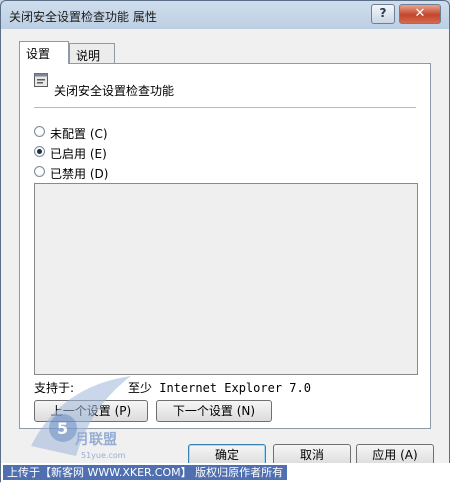 This screenshot has width=450, height=483. What do you see at coordinates (95, 440) in the screenshot?
I see `svg-text: 月联盟` at bounding box center [95, 440].